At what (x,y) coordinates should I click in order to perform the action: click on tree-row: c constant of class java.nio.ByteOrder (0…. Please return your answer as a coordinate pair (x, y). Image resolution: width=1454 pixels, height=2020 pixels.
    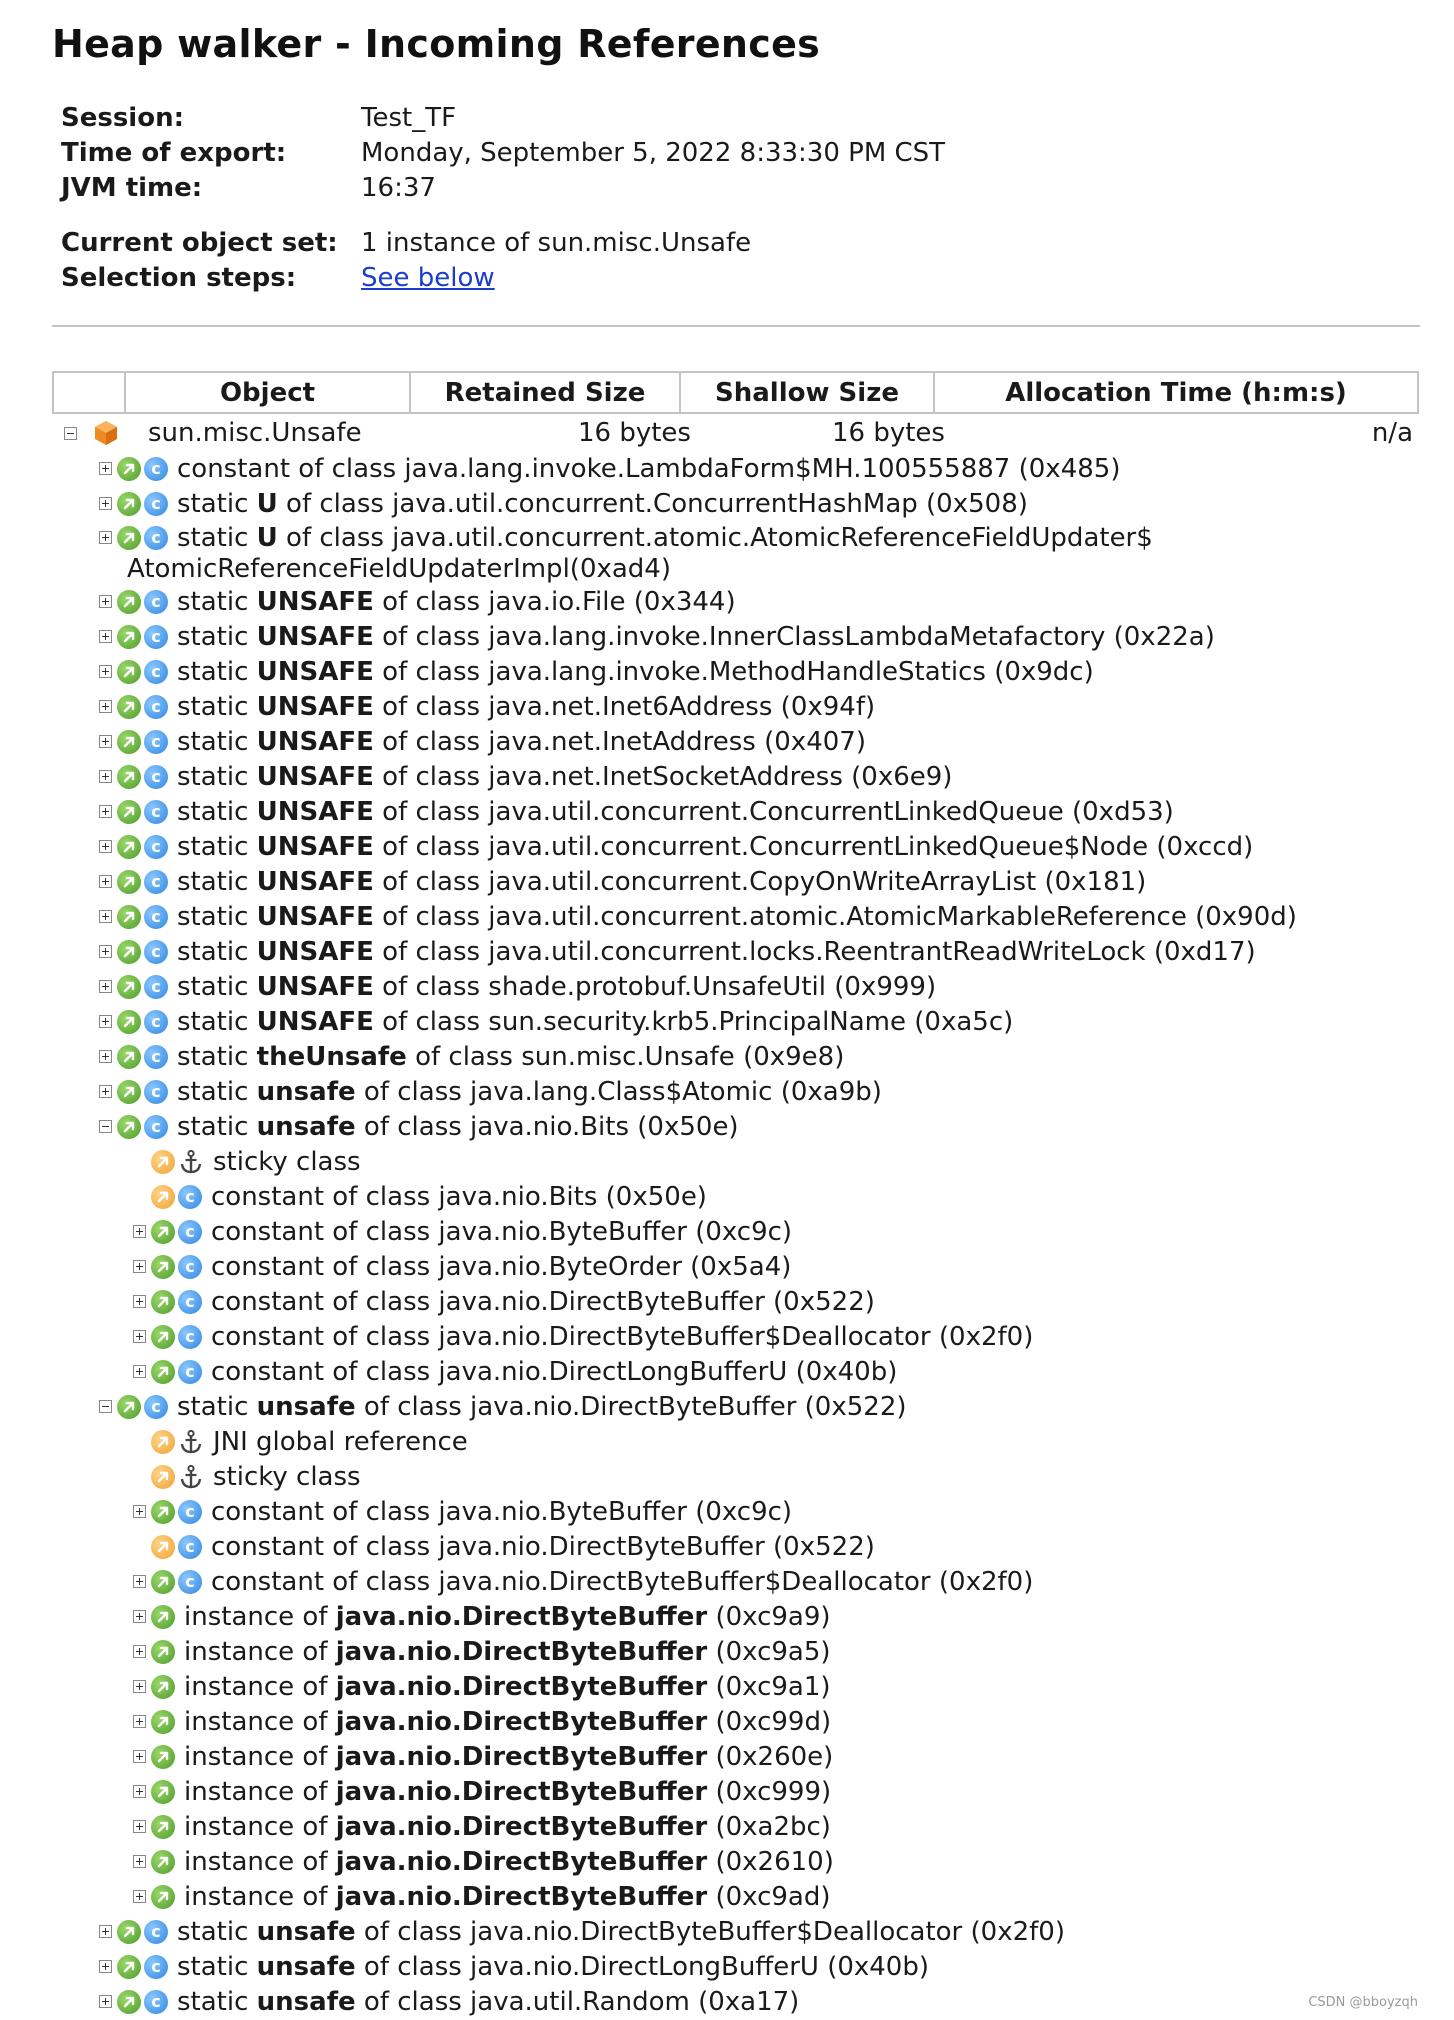
    Looking at the image, I should click on (727, 1266).